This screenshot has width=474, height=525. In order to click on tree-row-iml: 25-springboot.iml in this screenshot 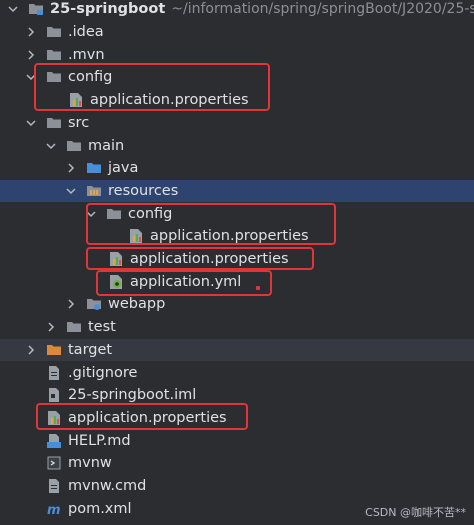, I will do `click(237, 395)`.